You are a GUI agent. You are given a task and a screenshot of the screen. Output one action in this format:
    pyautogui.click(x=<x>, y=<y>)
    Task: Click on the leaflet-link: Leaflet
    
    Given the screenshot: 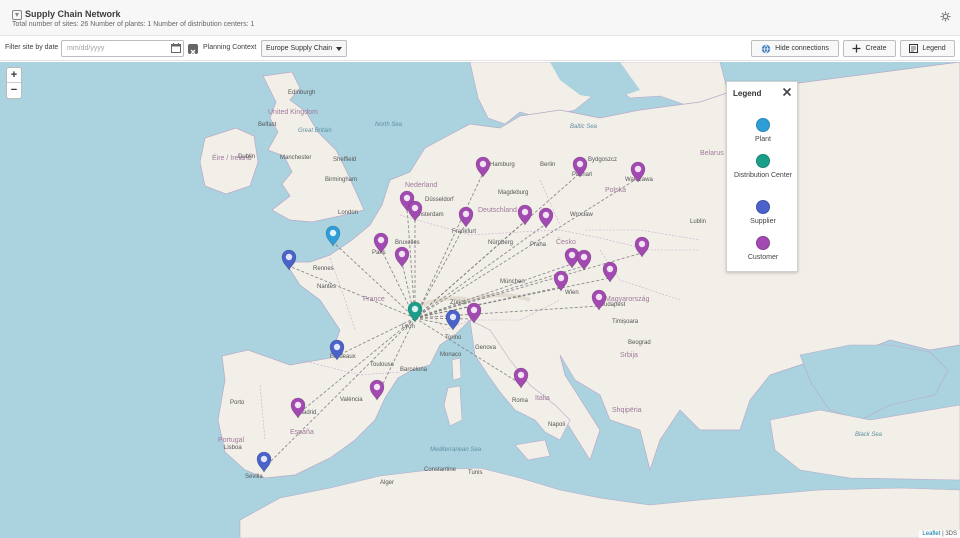 What is the action you would take?
    pyautogui.click(x=931, y=534)
    